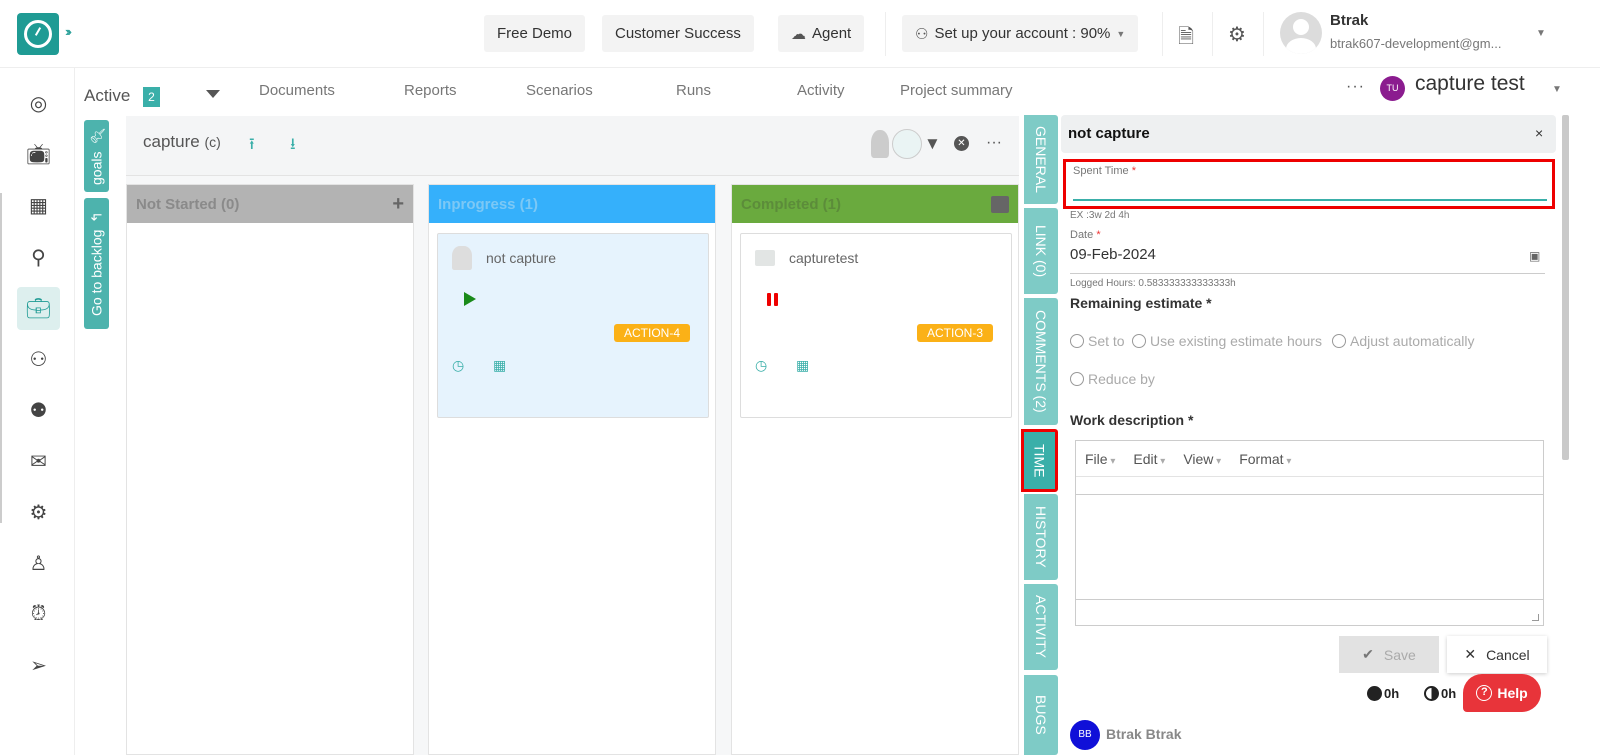  What do you see at coordinates (297, 90) in the screenshot?
I see `nav-documents: Documents` at bounding box center [297, 90].